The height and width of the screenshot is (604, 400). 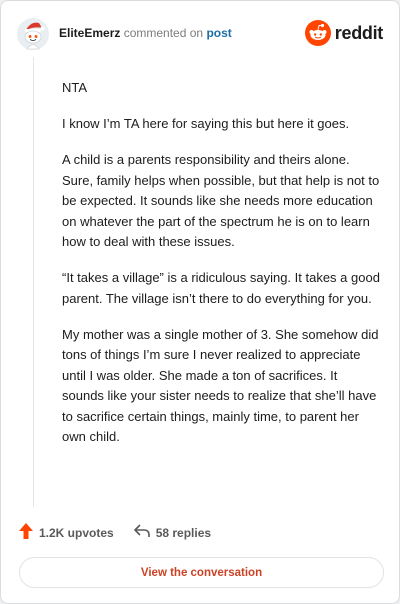 What do you see at coordinates (115, 532) in the screenshot?
I see `comment-stats: 1.2K upvotes 58 replies` at bounding box center [115, 532].